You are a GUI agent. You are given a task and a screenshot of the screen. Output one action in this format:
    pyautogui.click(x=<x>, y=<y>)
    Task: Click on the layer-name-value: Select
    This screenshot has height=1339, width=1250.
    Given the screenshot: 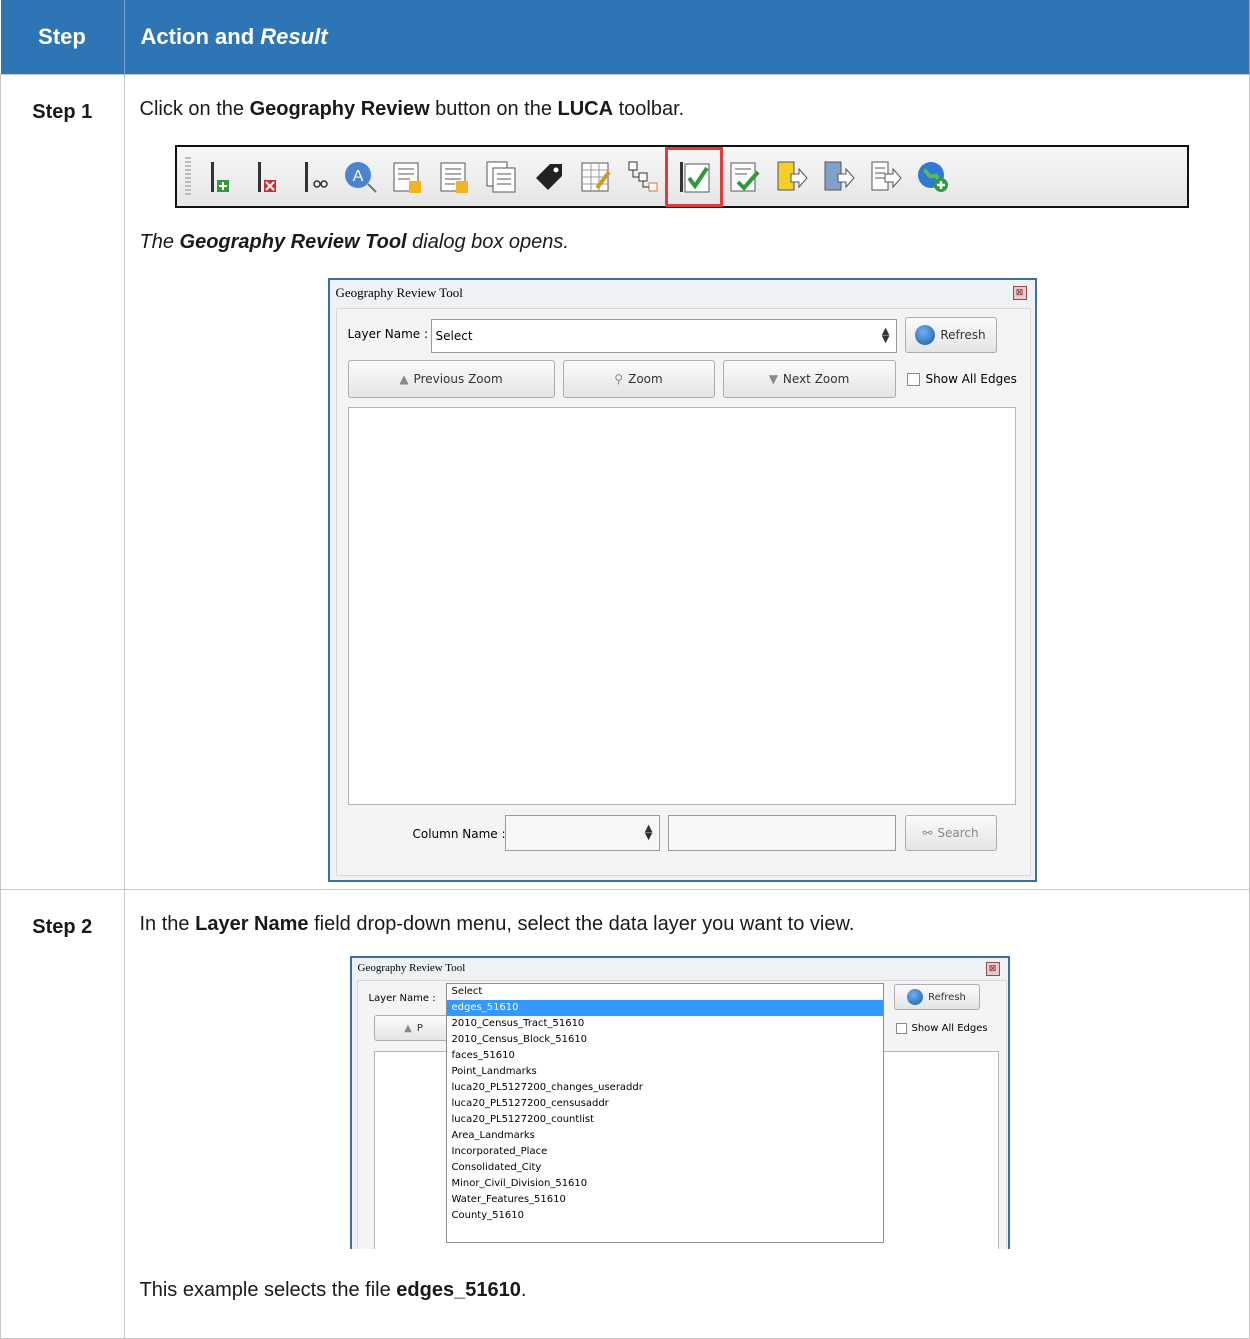 What is the action you would take?
    pyautogui.click(x=454, y=336)
    